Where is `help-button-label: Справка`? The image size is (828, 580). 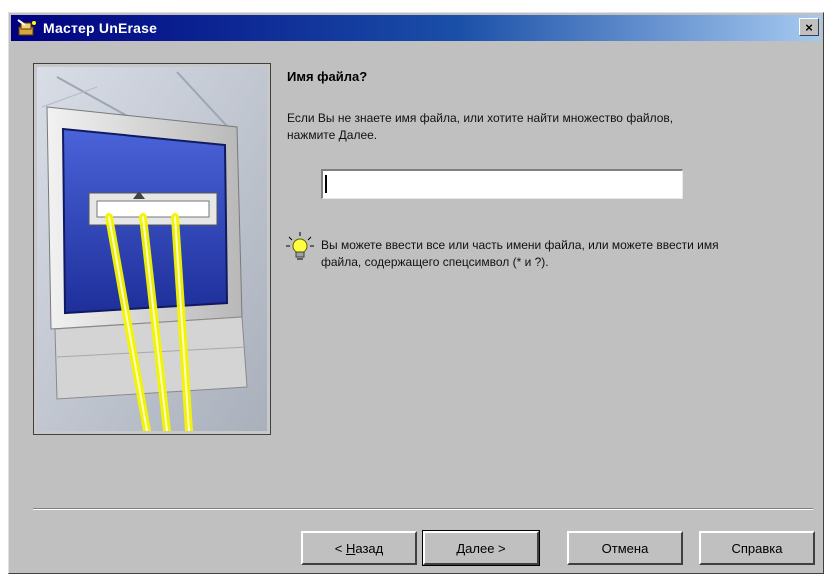 help-button-label: Справка is located at coordinates (757, 548).